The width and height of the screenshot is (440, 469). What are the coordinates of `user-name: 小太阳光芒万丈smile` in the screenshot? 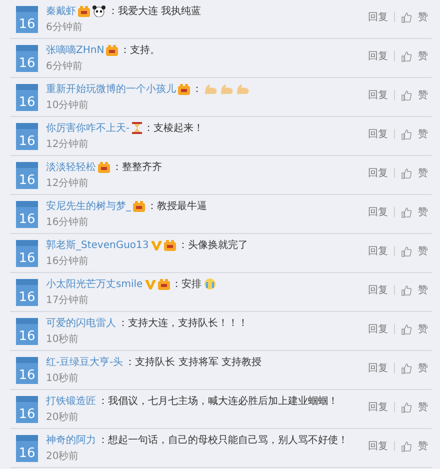 It's located at (94, 284).